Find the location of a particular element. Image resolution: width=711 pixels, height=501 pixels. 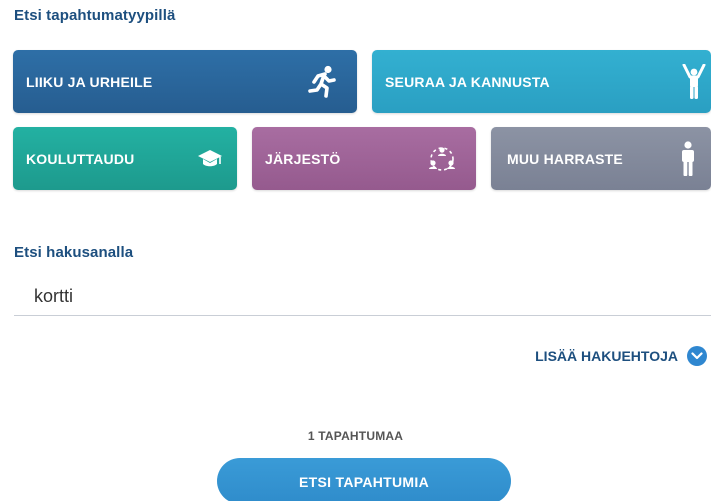

group-people-icon is located at coordinates (442, 159).